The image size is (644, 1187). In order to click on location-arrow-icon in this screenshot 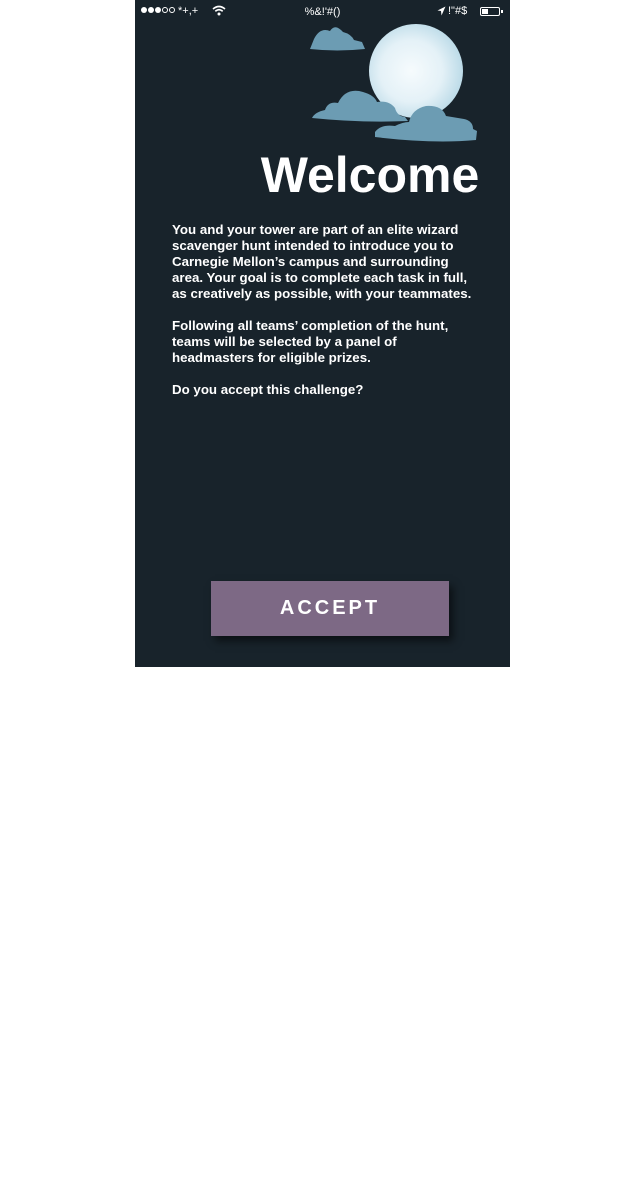, I will do `click(441, 11)`.